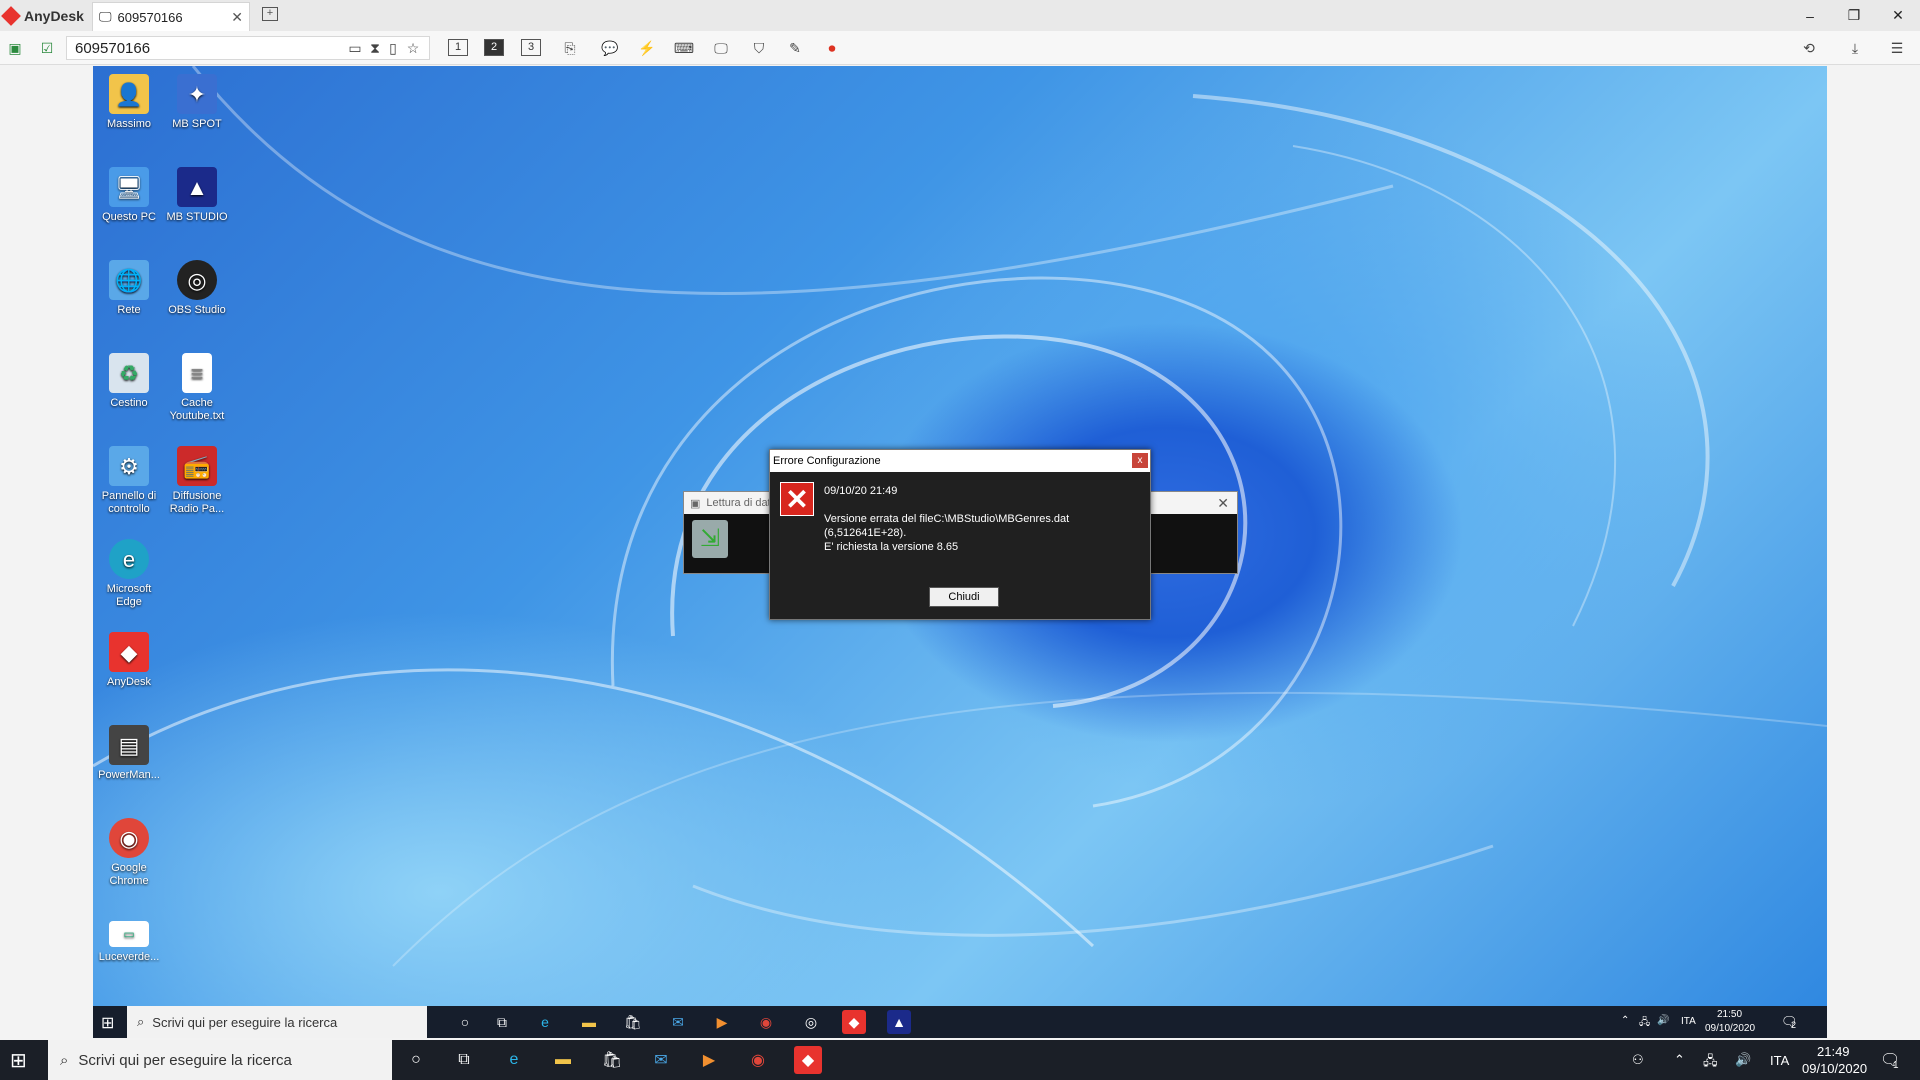 This screenshot has width=1920, height=1080. Describe the element at coordinates (766, 1022) in the screenshot. I see `remote-chrome-icon: ◉` at that location.